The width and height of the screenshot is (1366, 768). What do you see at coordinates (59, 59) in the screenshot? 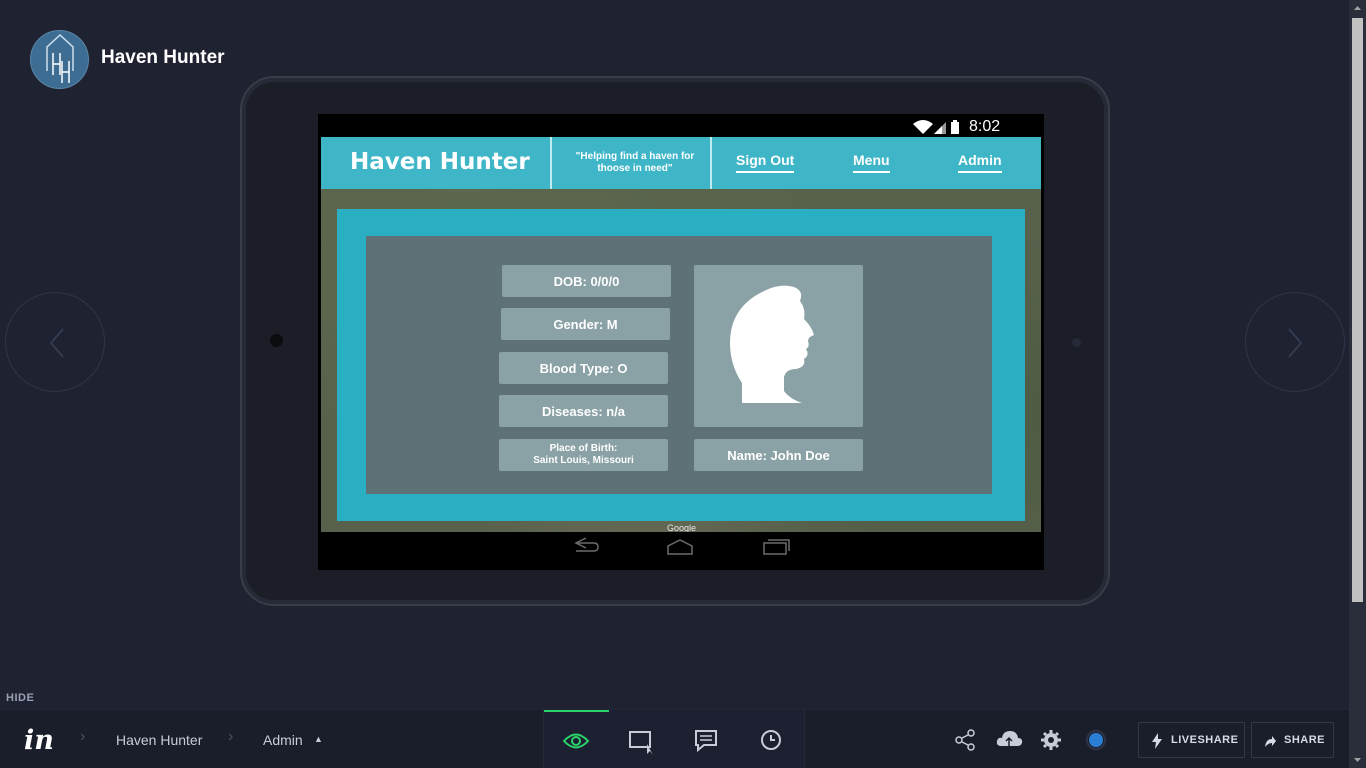
I see `project-logo` at bounding box center [59, 59].